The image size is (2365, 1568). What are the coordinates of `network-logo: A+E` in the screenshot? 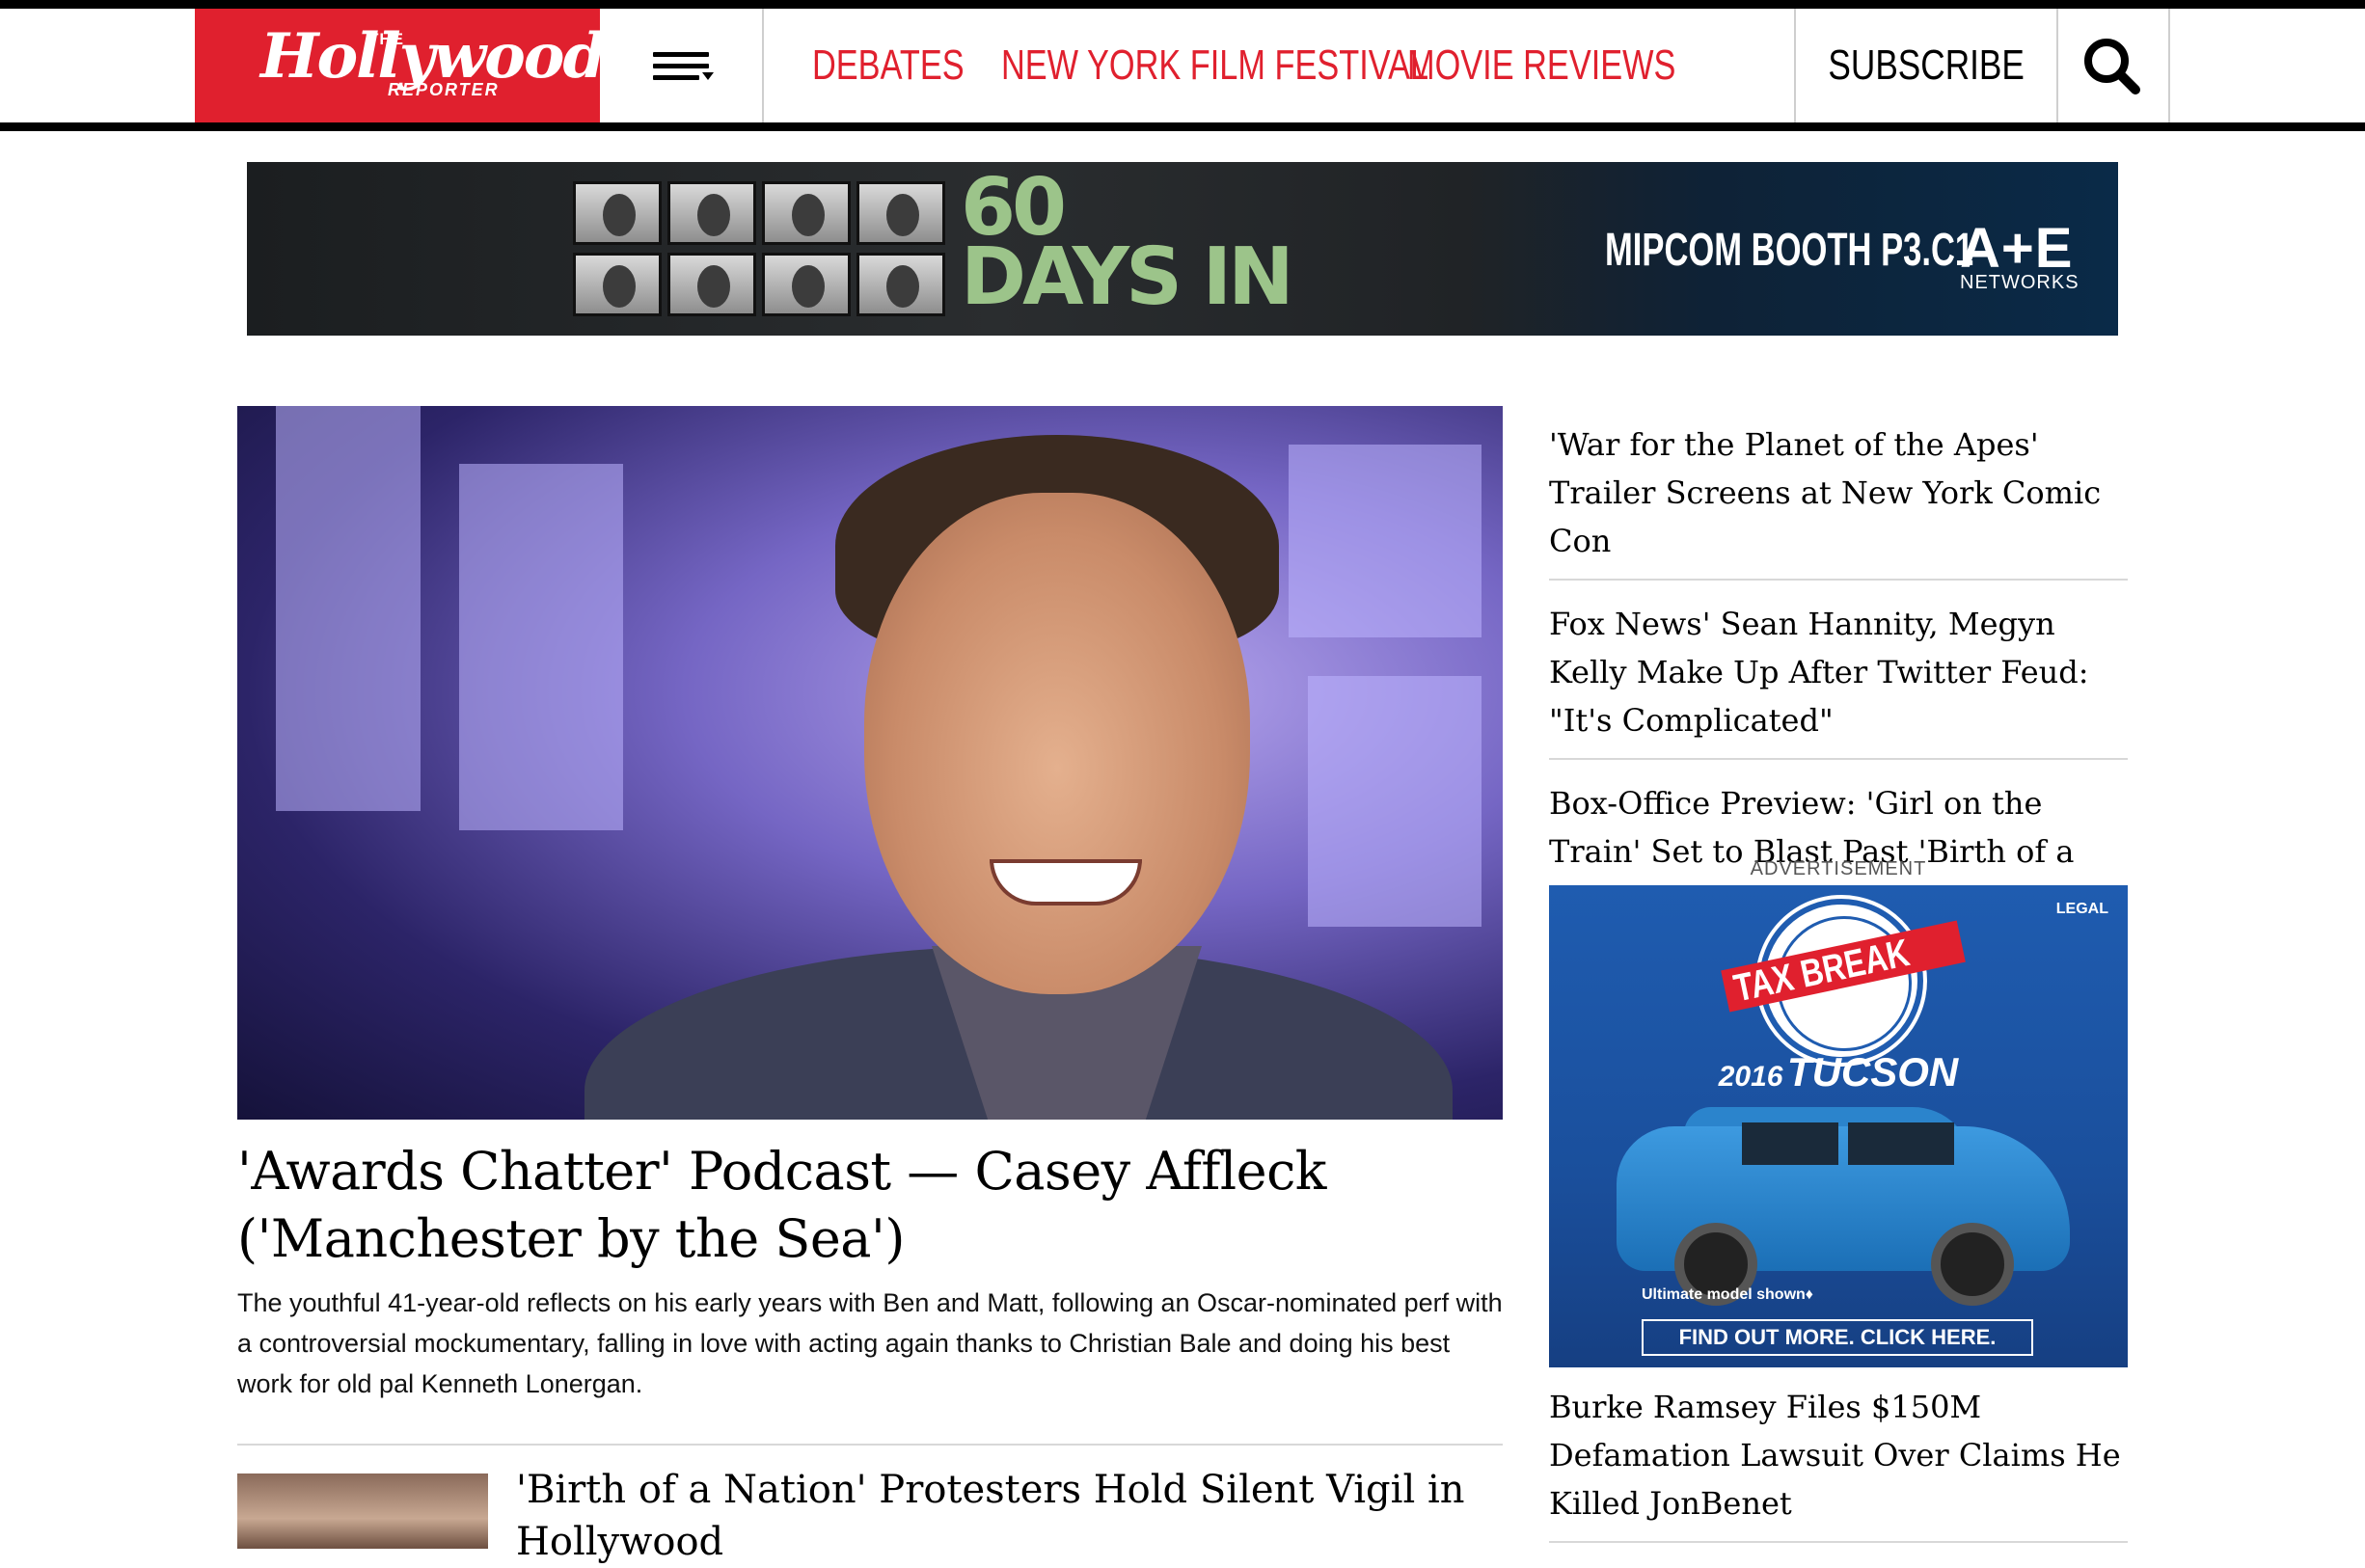 It's located at (2017, 248).